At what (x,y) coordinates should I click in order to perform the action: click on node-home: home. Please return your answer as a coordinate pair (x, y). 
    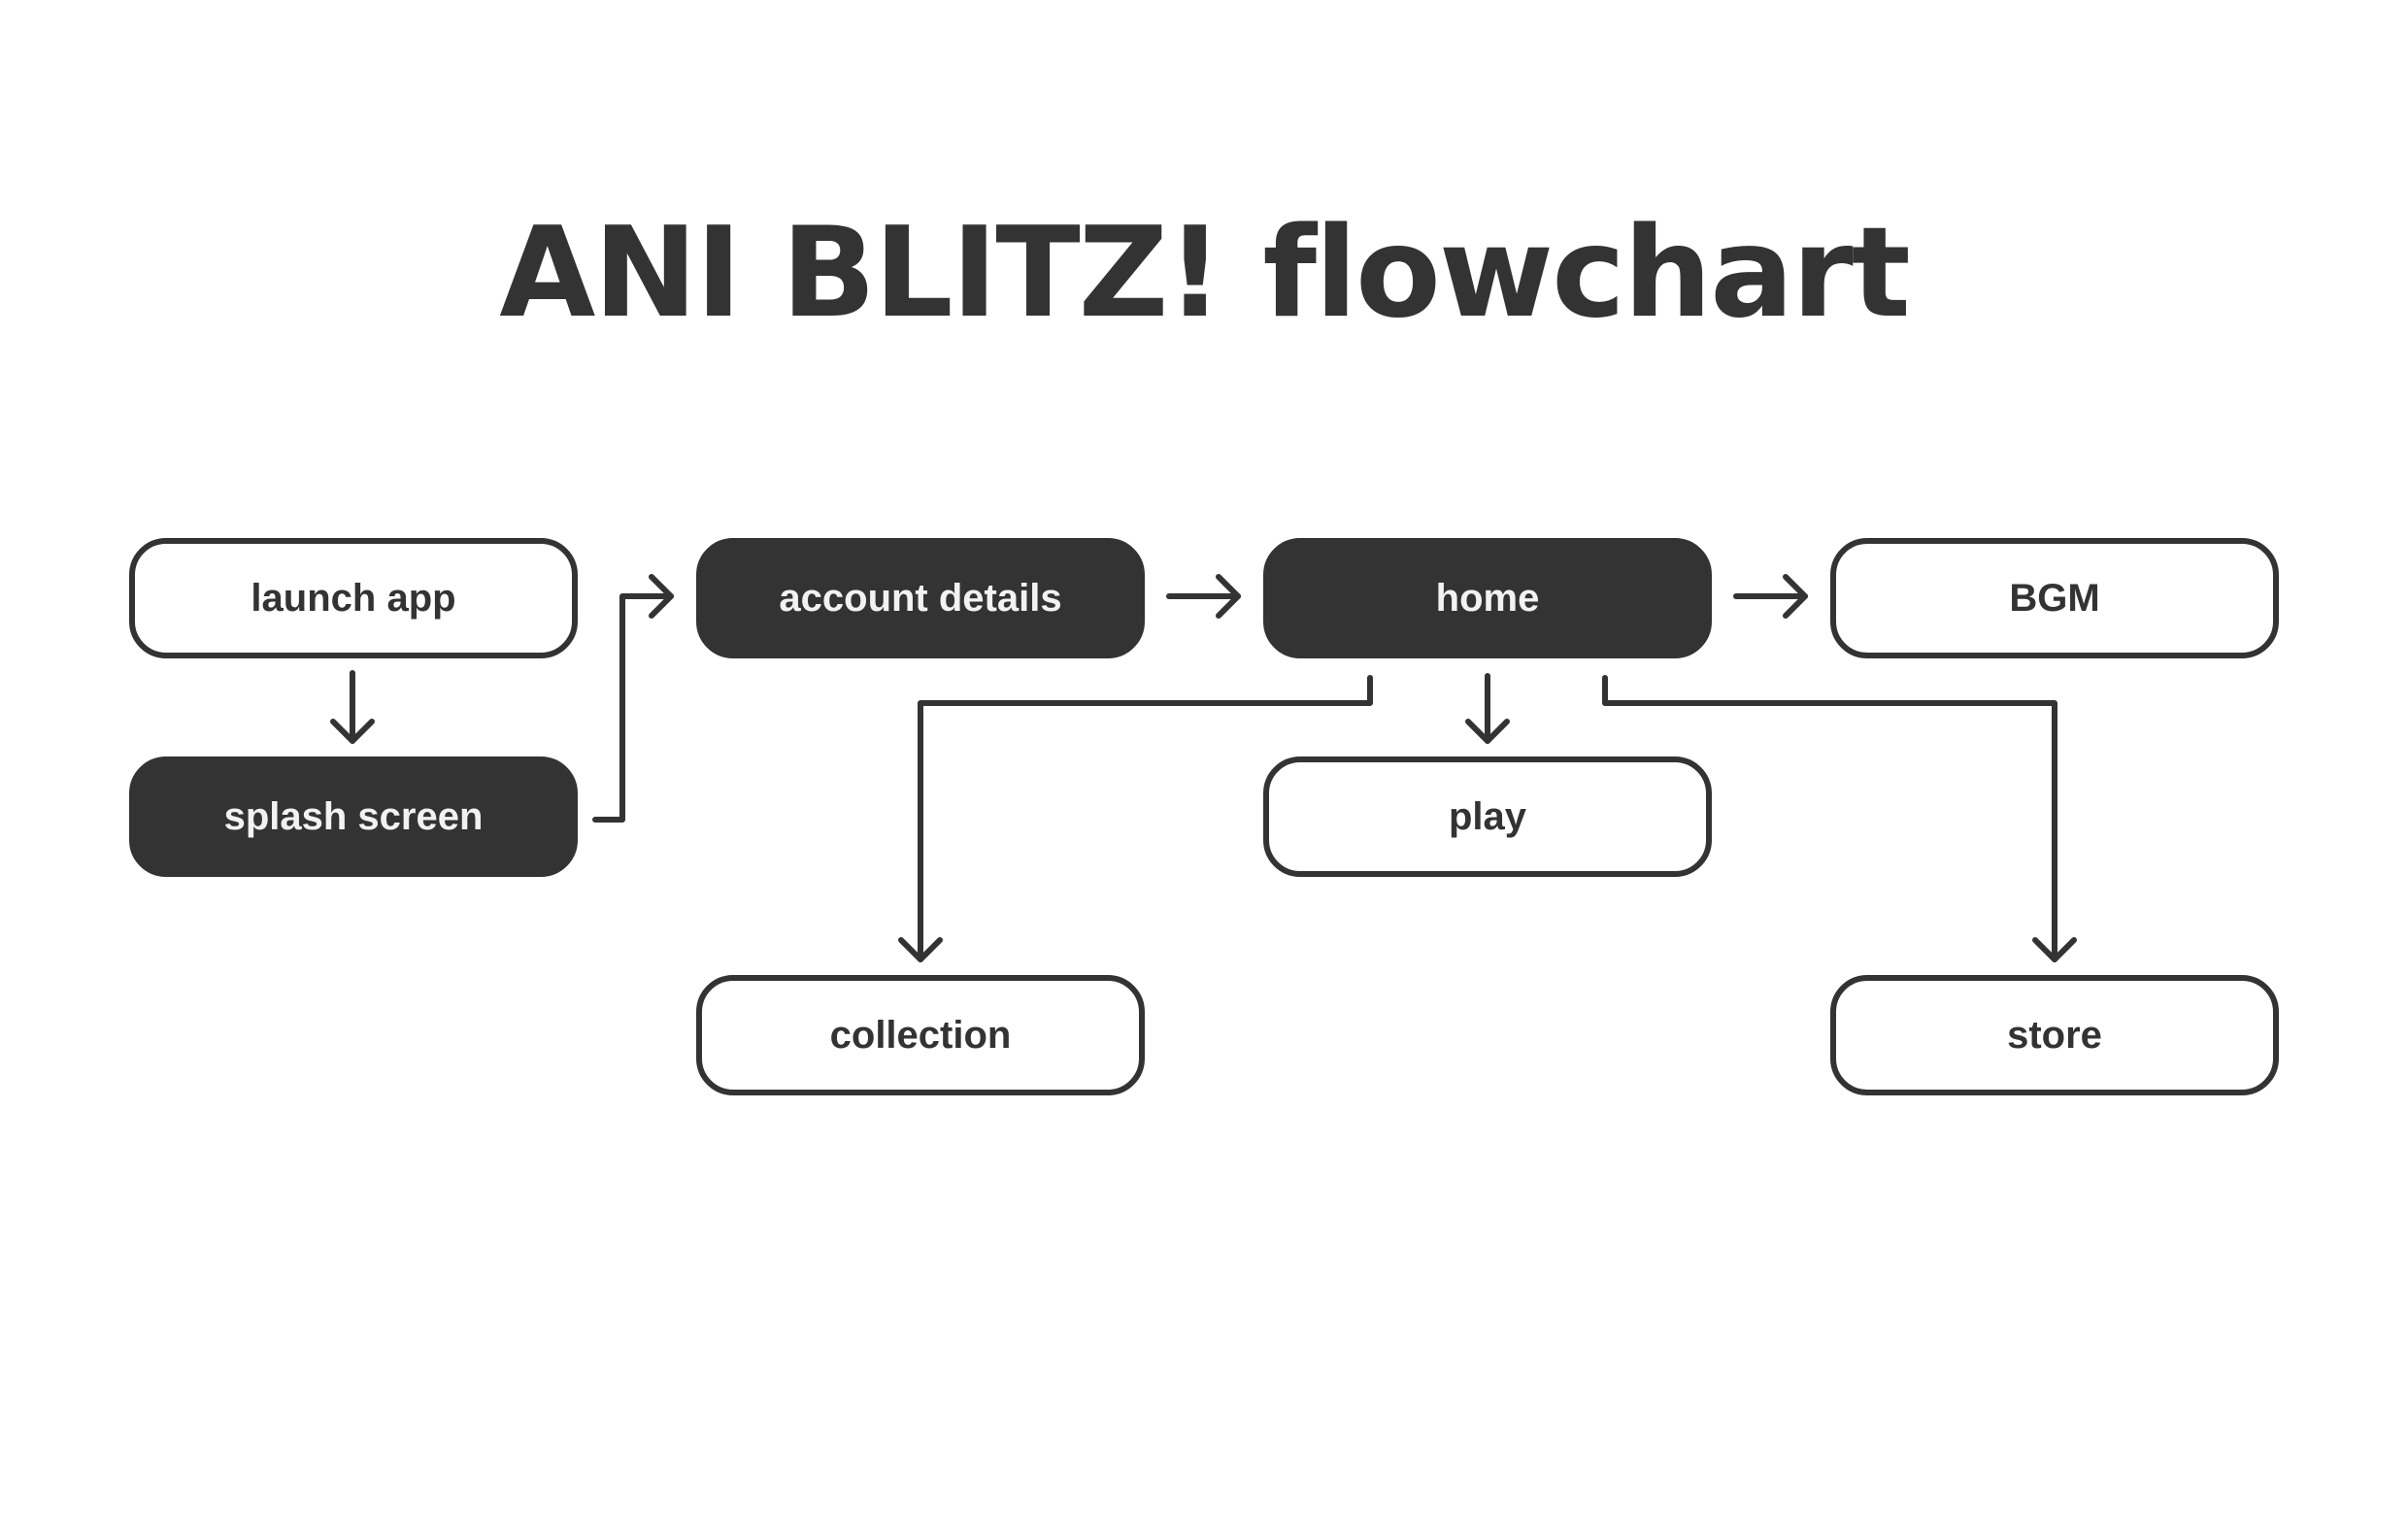
    Looking at the image, I should click on (1488, 598).